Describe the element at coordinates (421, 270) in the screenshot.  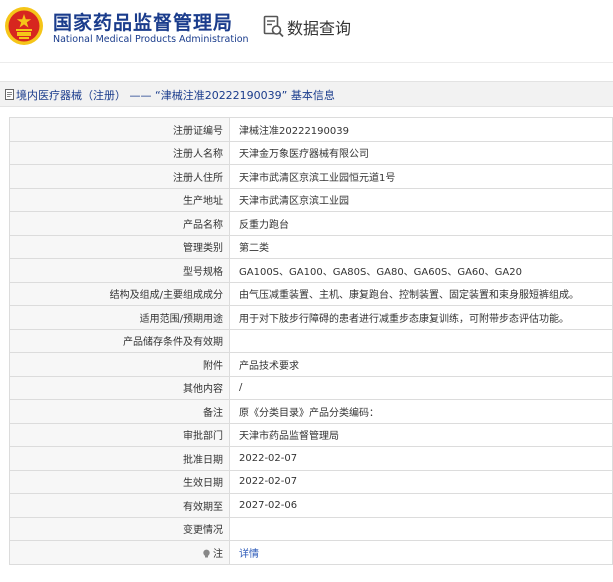
I see `field-value: GA100S、GA100、GA80S、GA80、GA60S、GA60、GA20` at that location.